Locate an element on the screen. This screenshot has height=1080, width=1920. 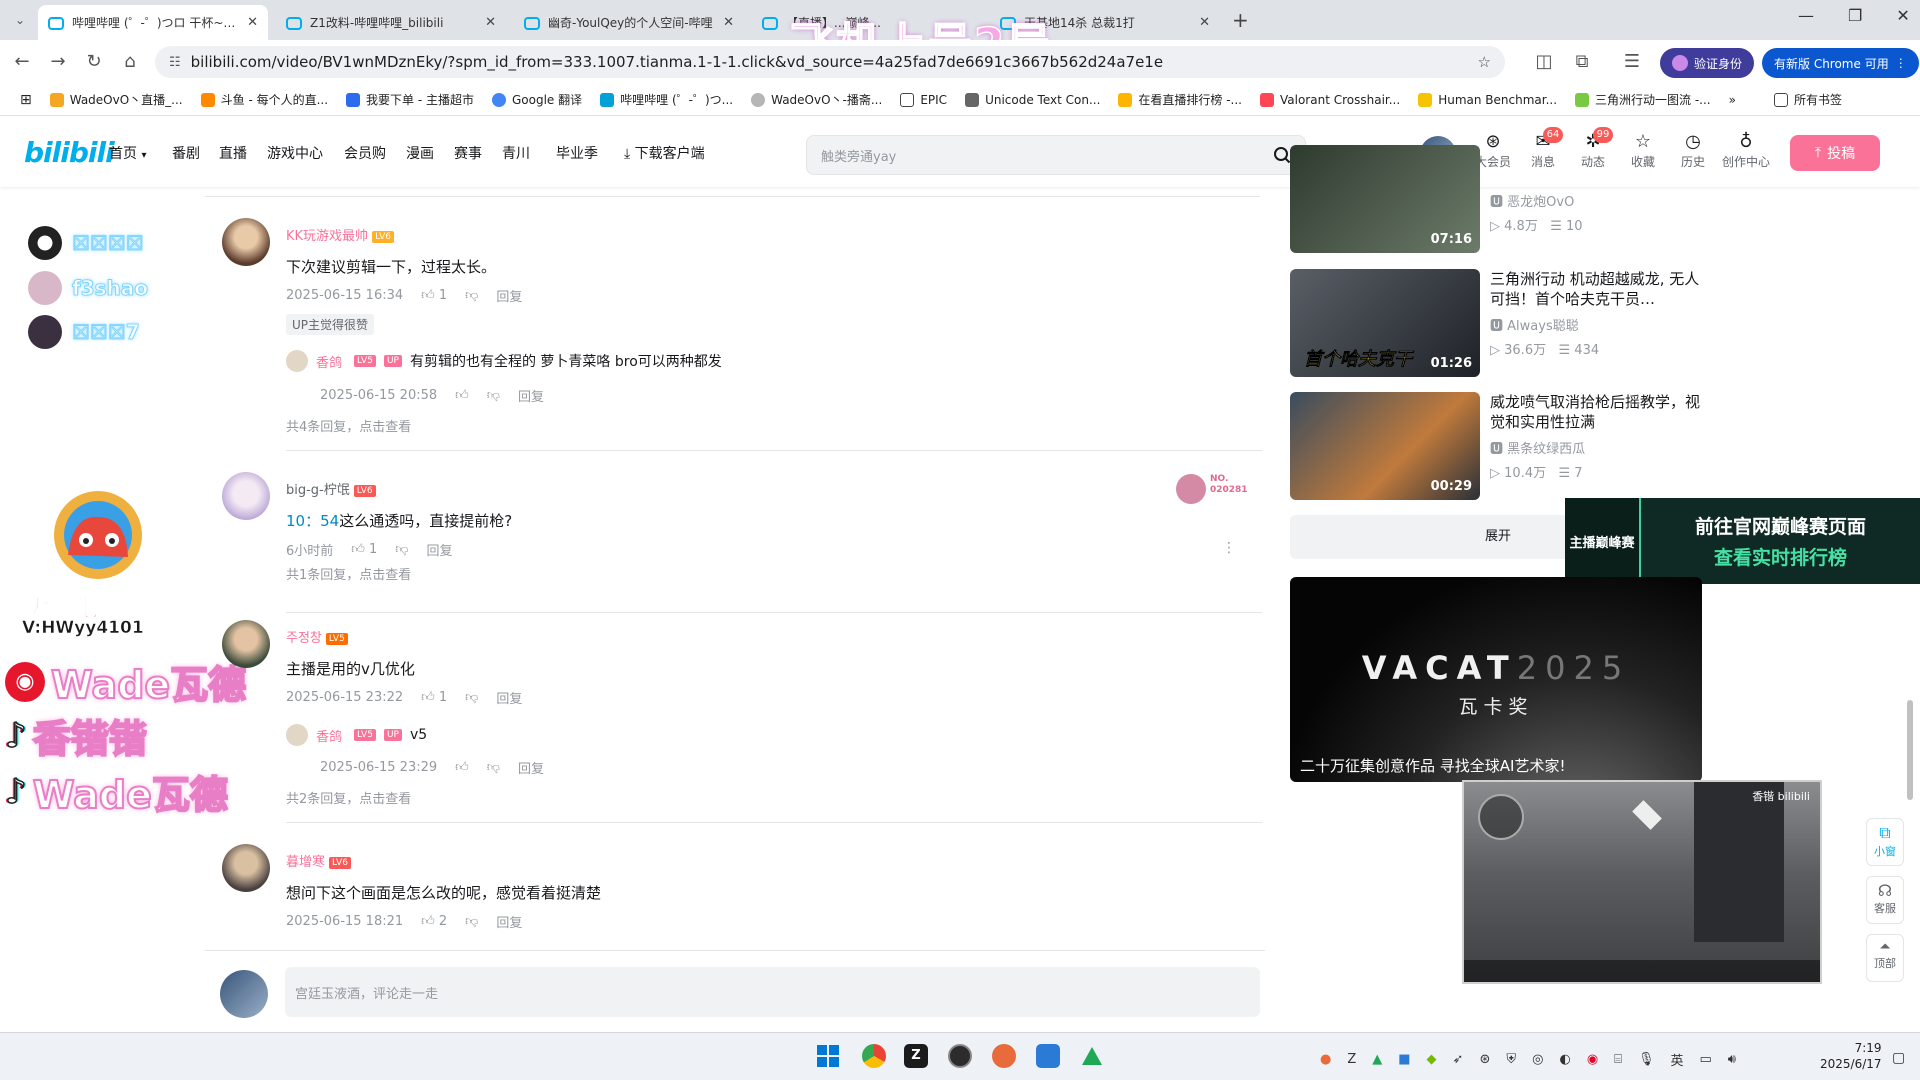
reply-username: 香鸽 is located at coordinates (329, 361).